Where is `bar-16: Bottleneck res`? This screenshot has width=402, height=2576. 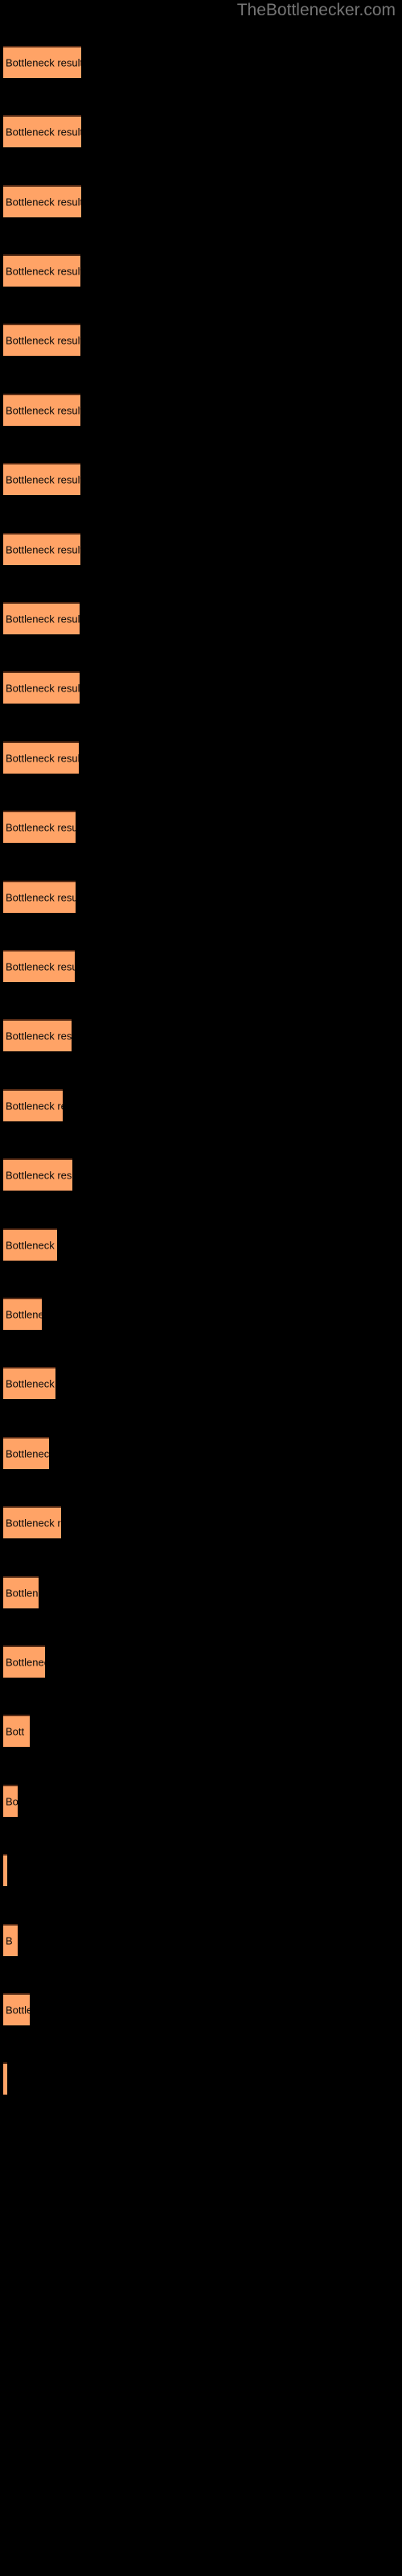
bar-16: Bottleneck res is located at coordinates (33, 1105).